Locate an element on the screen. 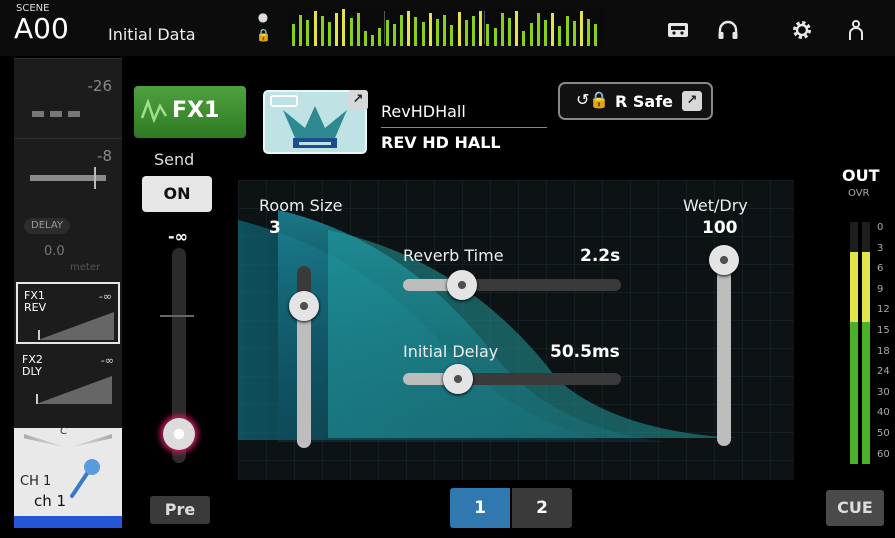 The width and height of the screenshot is (895, 538). strip-section-gain: -26 is located at coordinates (68, 98).